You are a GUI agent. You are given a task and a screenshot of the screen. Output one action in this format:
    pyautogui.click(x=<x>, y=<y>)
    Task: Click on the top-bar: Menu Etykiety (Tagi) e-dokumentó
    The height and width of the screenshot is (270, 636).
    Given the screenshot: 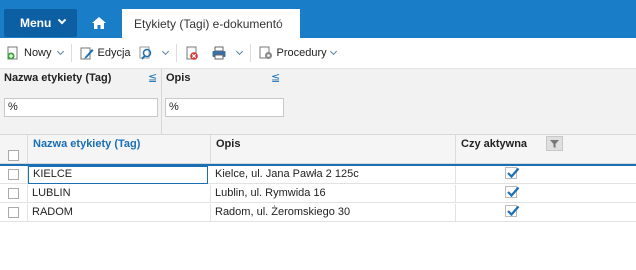 What is the action you would take?
    pyautogui.click(x=318, y=19)
    